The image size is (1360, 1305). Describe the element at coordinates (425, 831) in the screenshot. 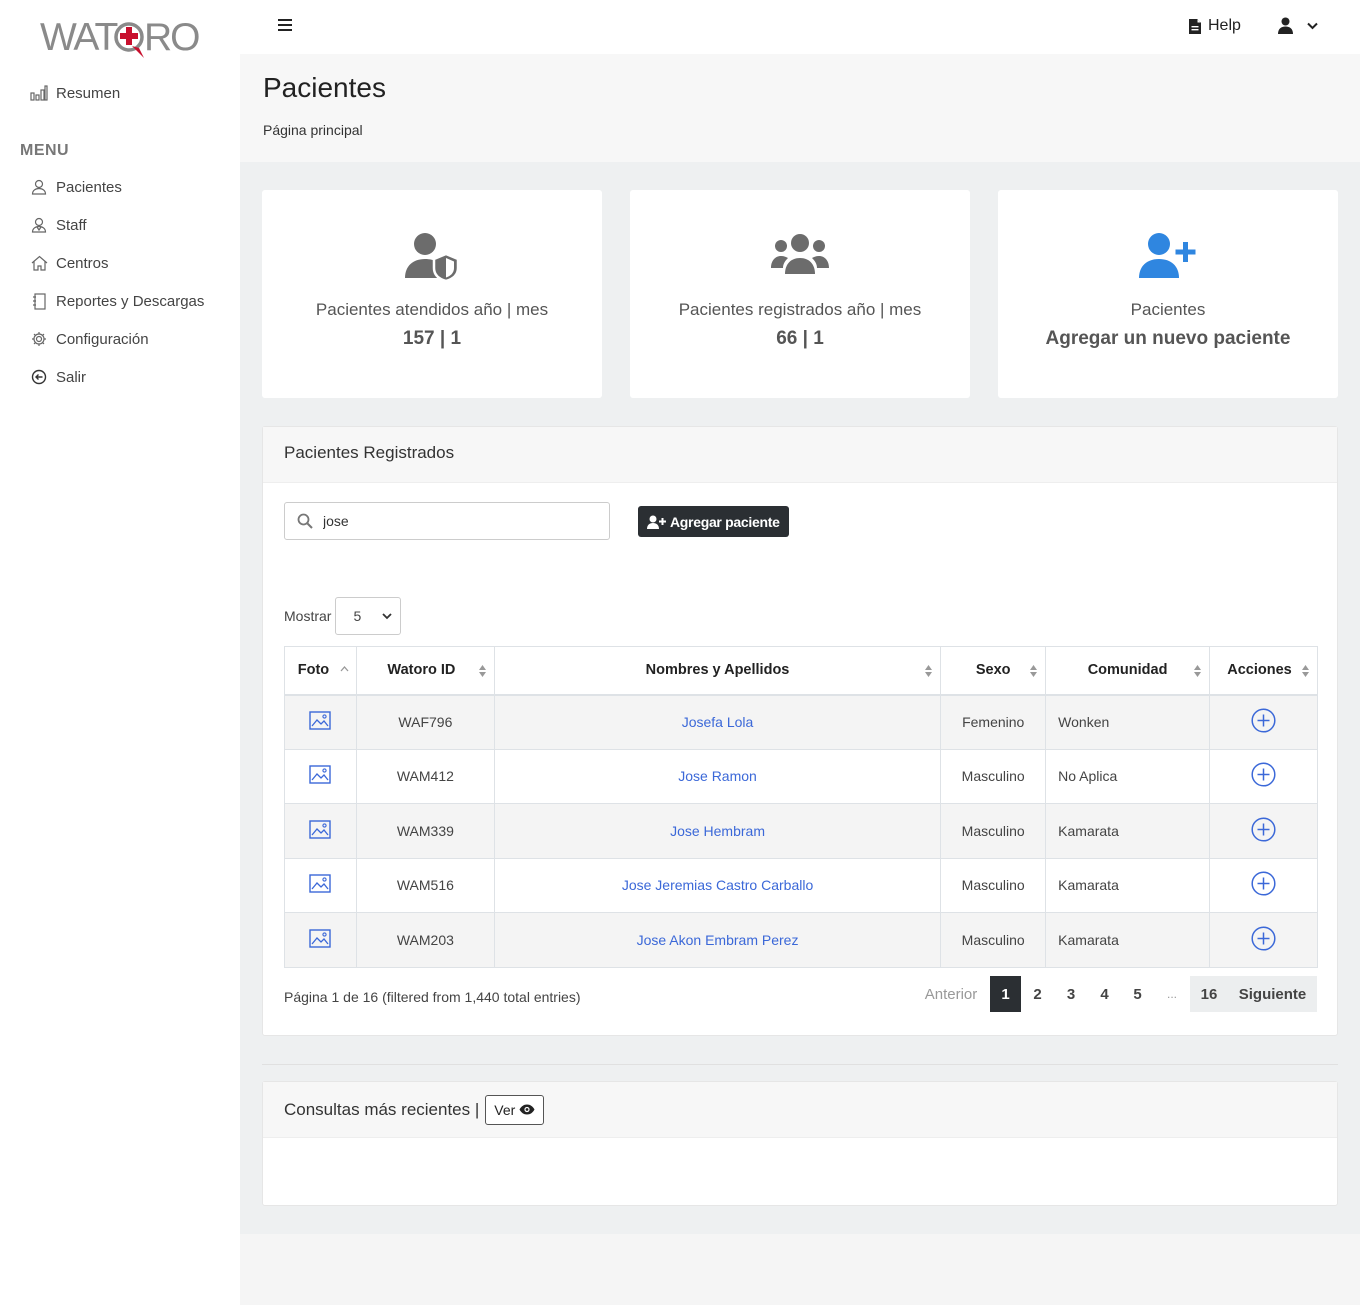

I see `watoro-id-cell: WAM339` at that location.